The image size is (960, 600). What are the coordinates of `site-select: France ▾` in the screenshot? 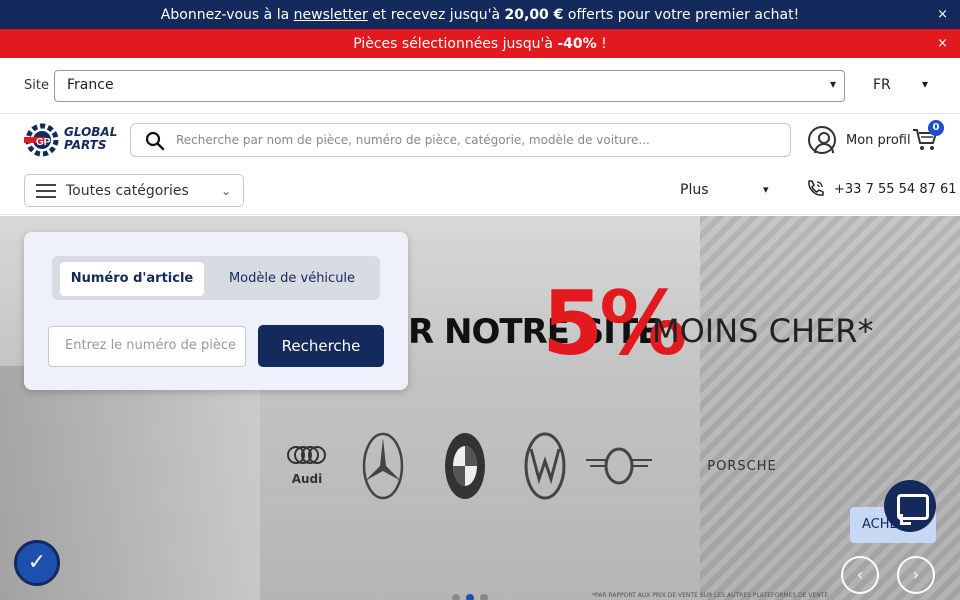 It's located at (449, 86).